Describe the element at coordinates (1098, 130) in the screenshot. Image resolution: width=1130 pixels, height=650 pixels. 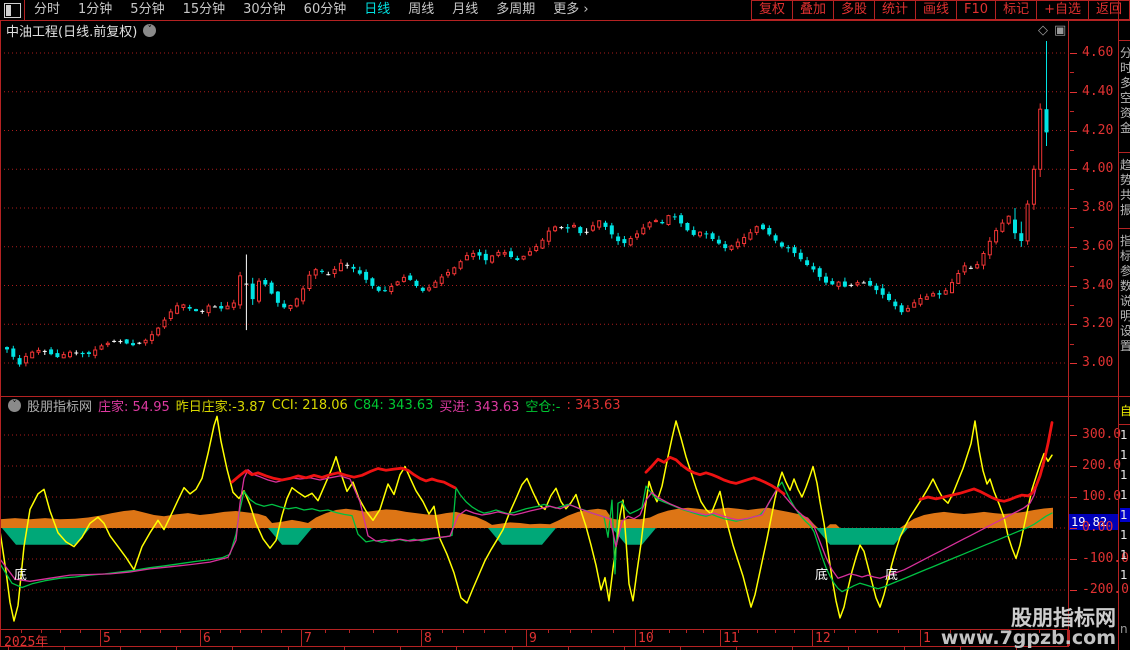
I see `price-axis-label: 4.20` at that location.